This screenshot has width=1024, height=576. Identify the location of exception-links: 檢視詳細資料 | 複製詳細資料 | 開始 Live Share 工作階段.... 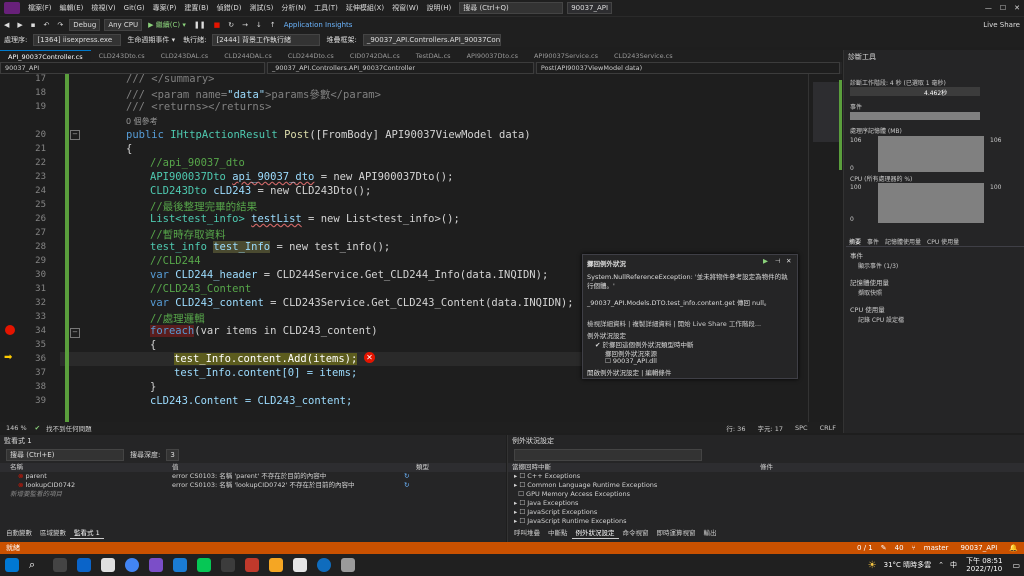
(674, 323).